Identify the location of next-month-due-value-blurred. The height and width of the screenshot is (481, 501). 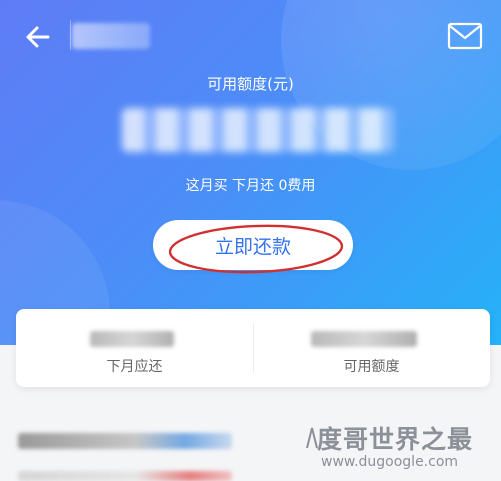
(132, 339).